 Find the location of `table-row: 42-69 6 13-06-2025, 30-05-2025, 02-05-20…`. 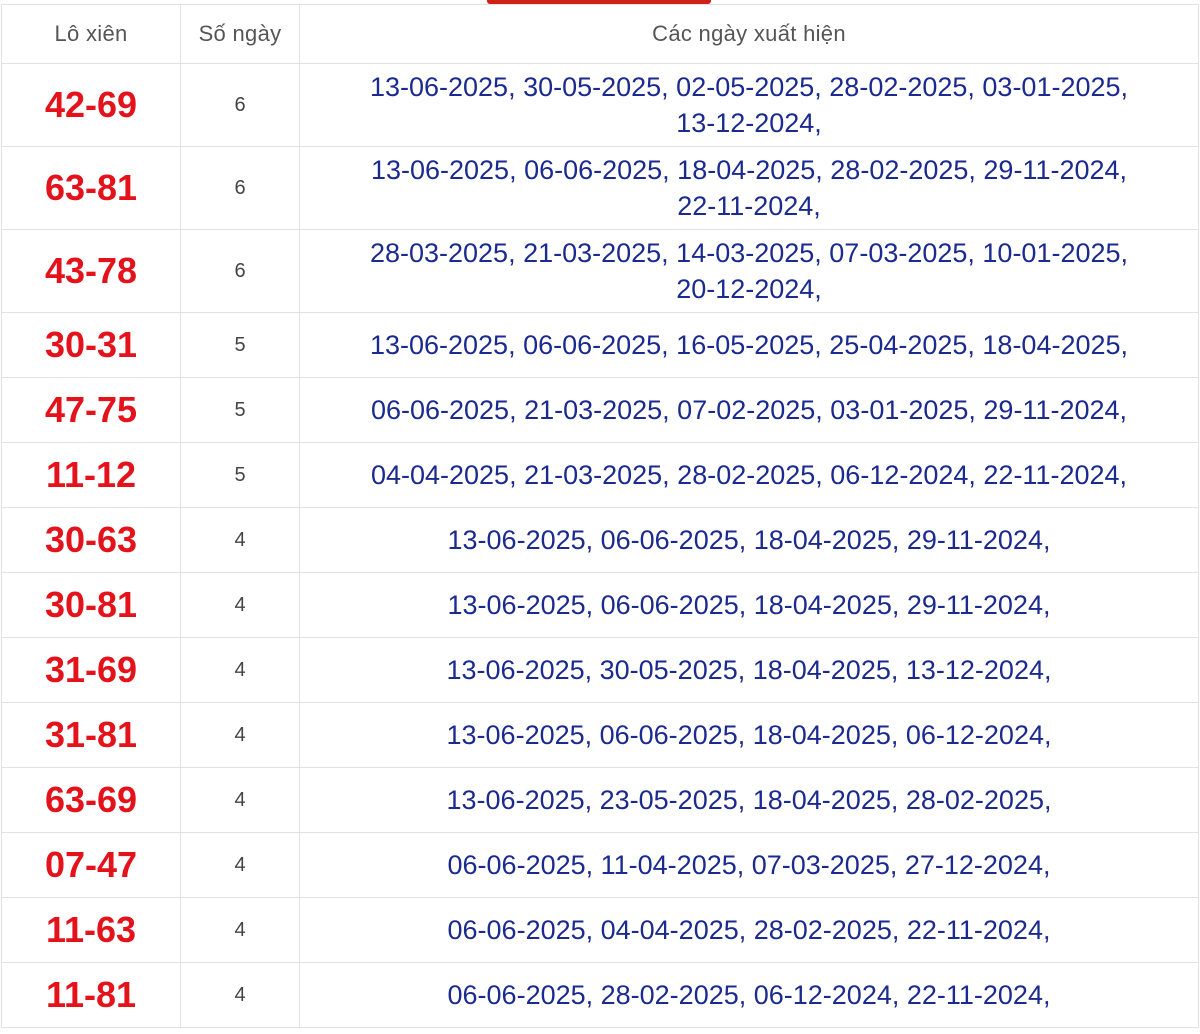

table-row: 42-69 6 13-06-2025, 30-05-2025, 02-05-20… is located at coordinates (600, 105).